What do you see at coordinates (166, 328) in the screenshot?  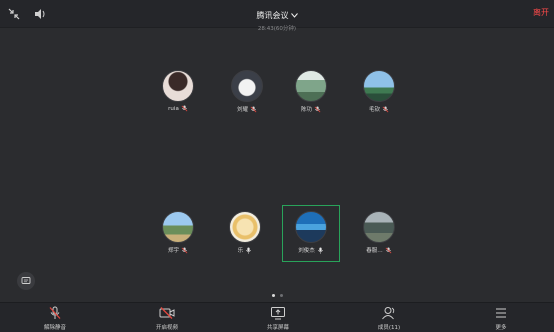 I see `start-video-label: 开启视频` at bounding box center [166, 328].